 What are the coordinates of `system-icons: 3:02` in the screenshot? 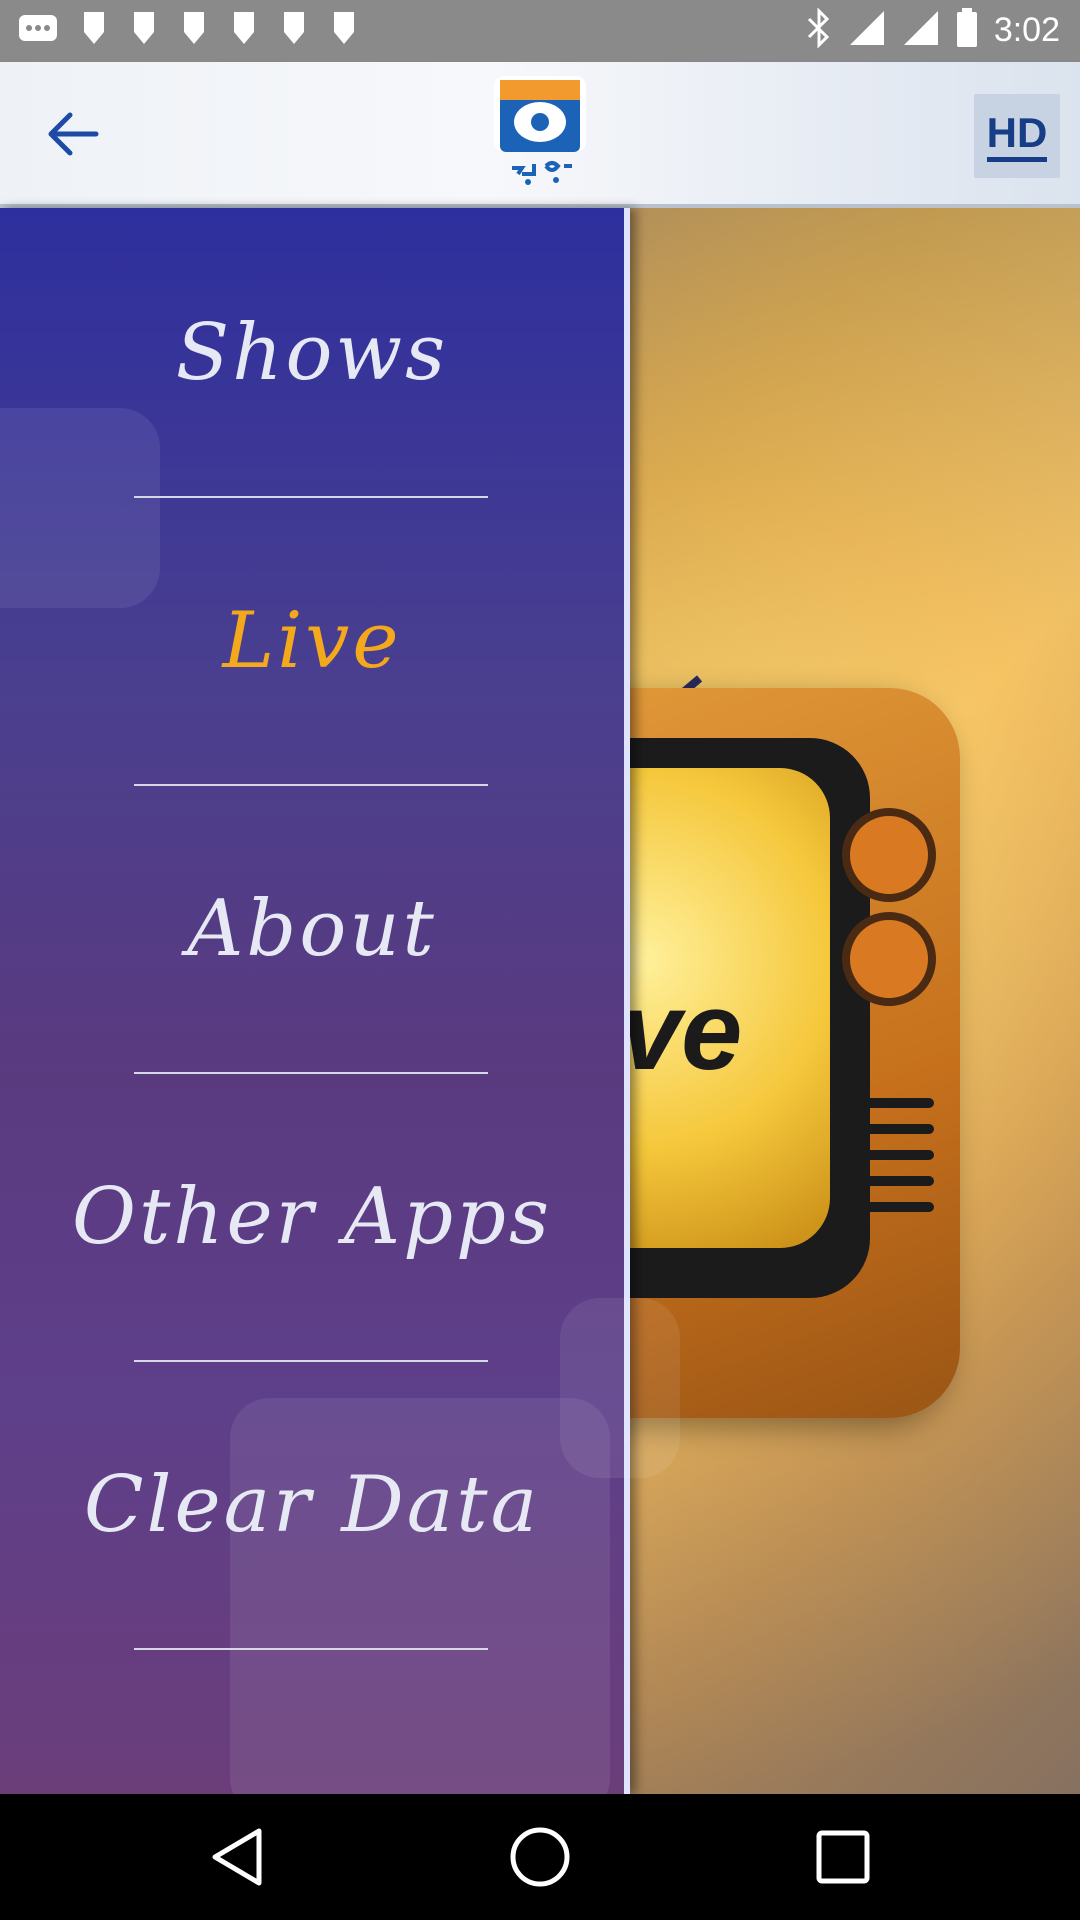 It's located at (933, 29).